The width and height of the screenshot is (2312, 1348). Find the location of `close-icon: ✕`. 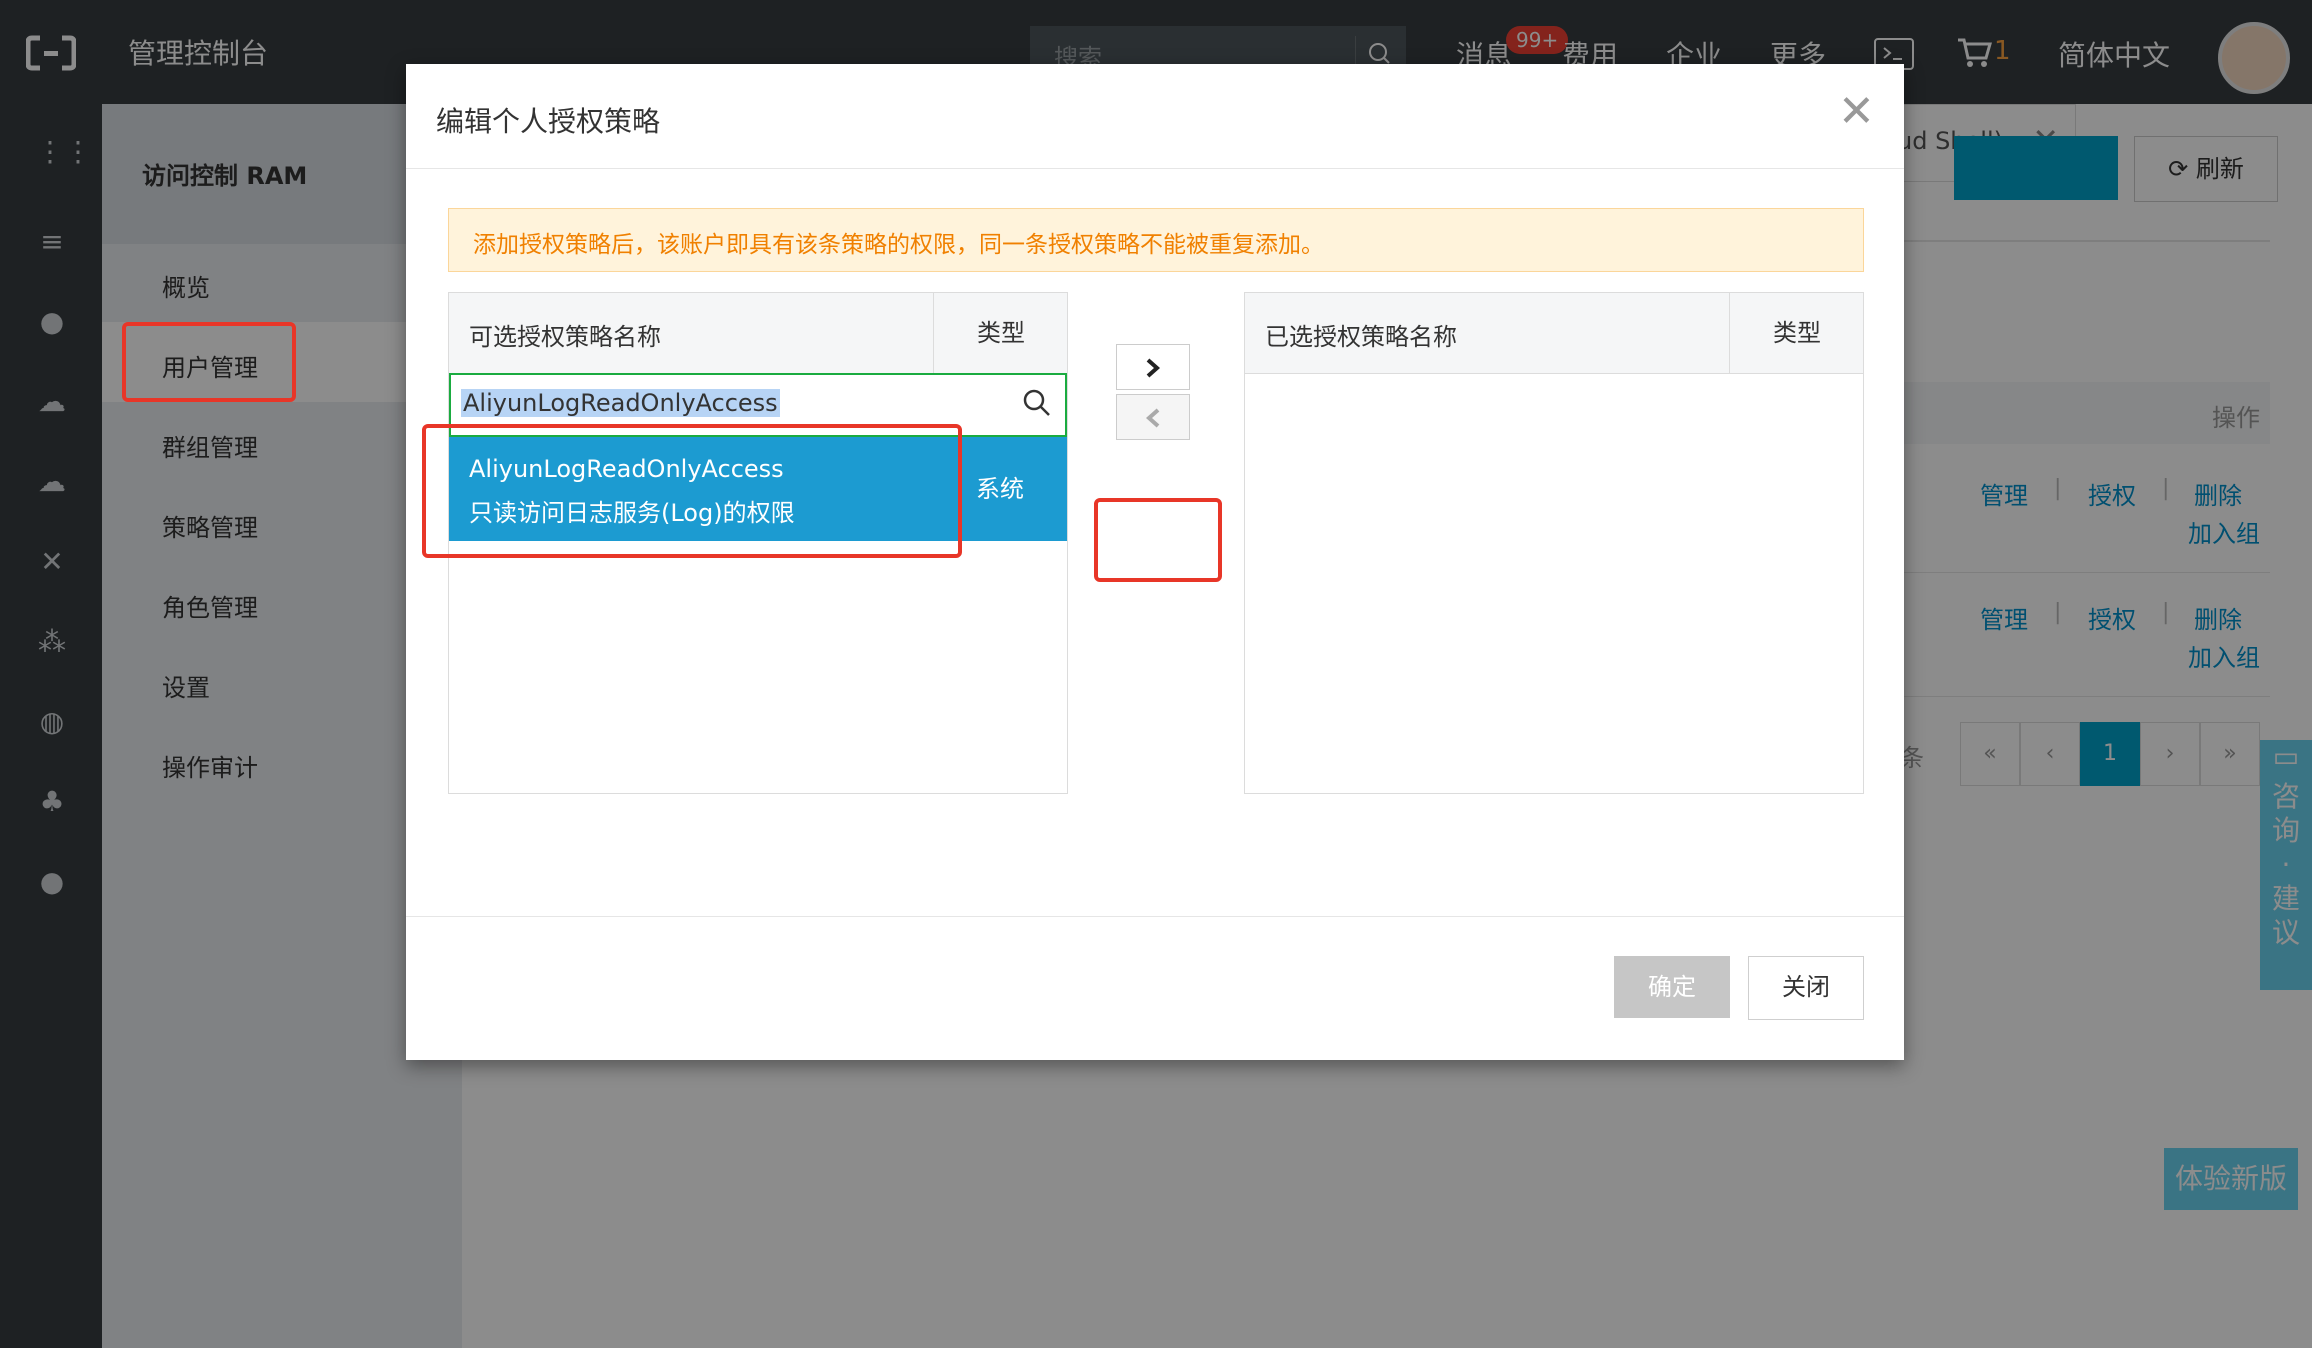

close-icon: ✕ is located at coordinates (1856, 112).